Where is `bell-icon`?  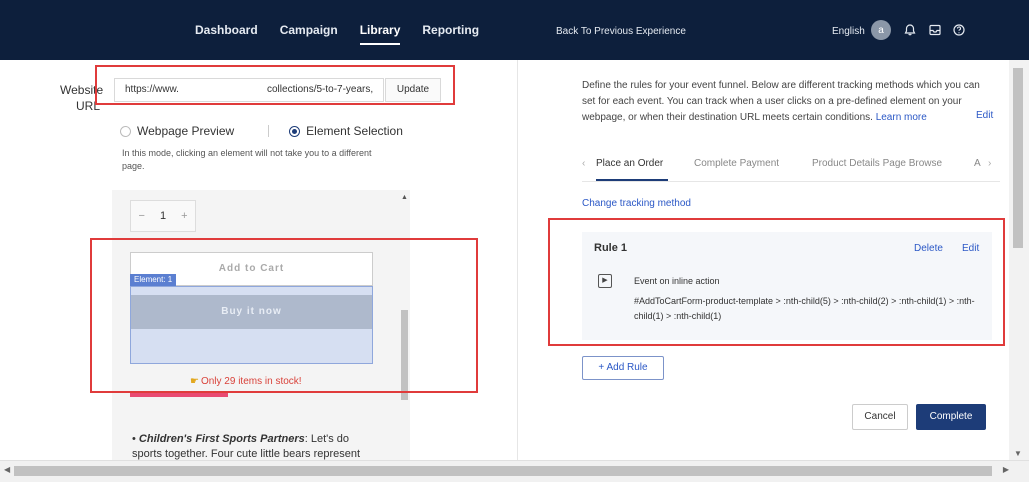
bell-icon is located at coordinates (910, 30).